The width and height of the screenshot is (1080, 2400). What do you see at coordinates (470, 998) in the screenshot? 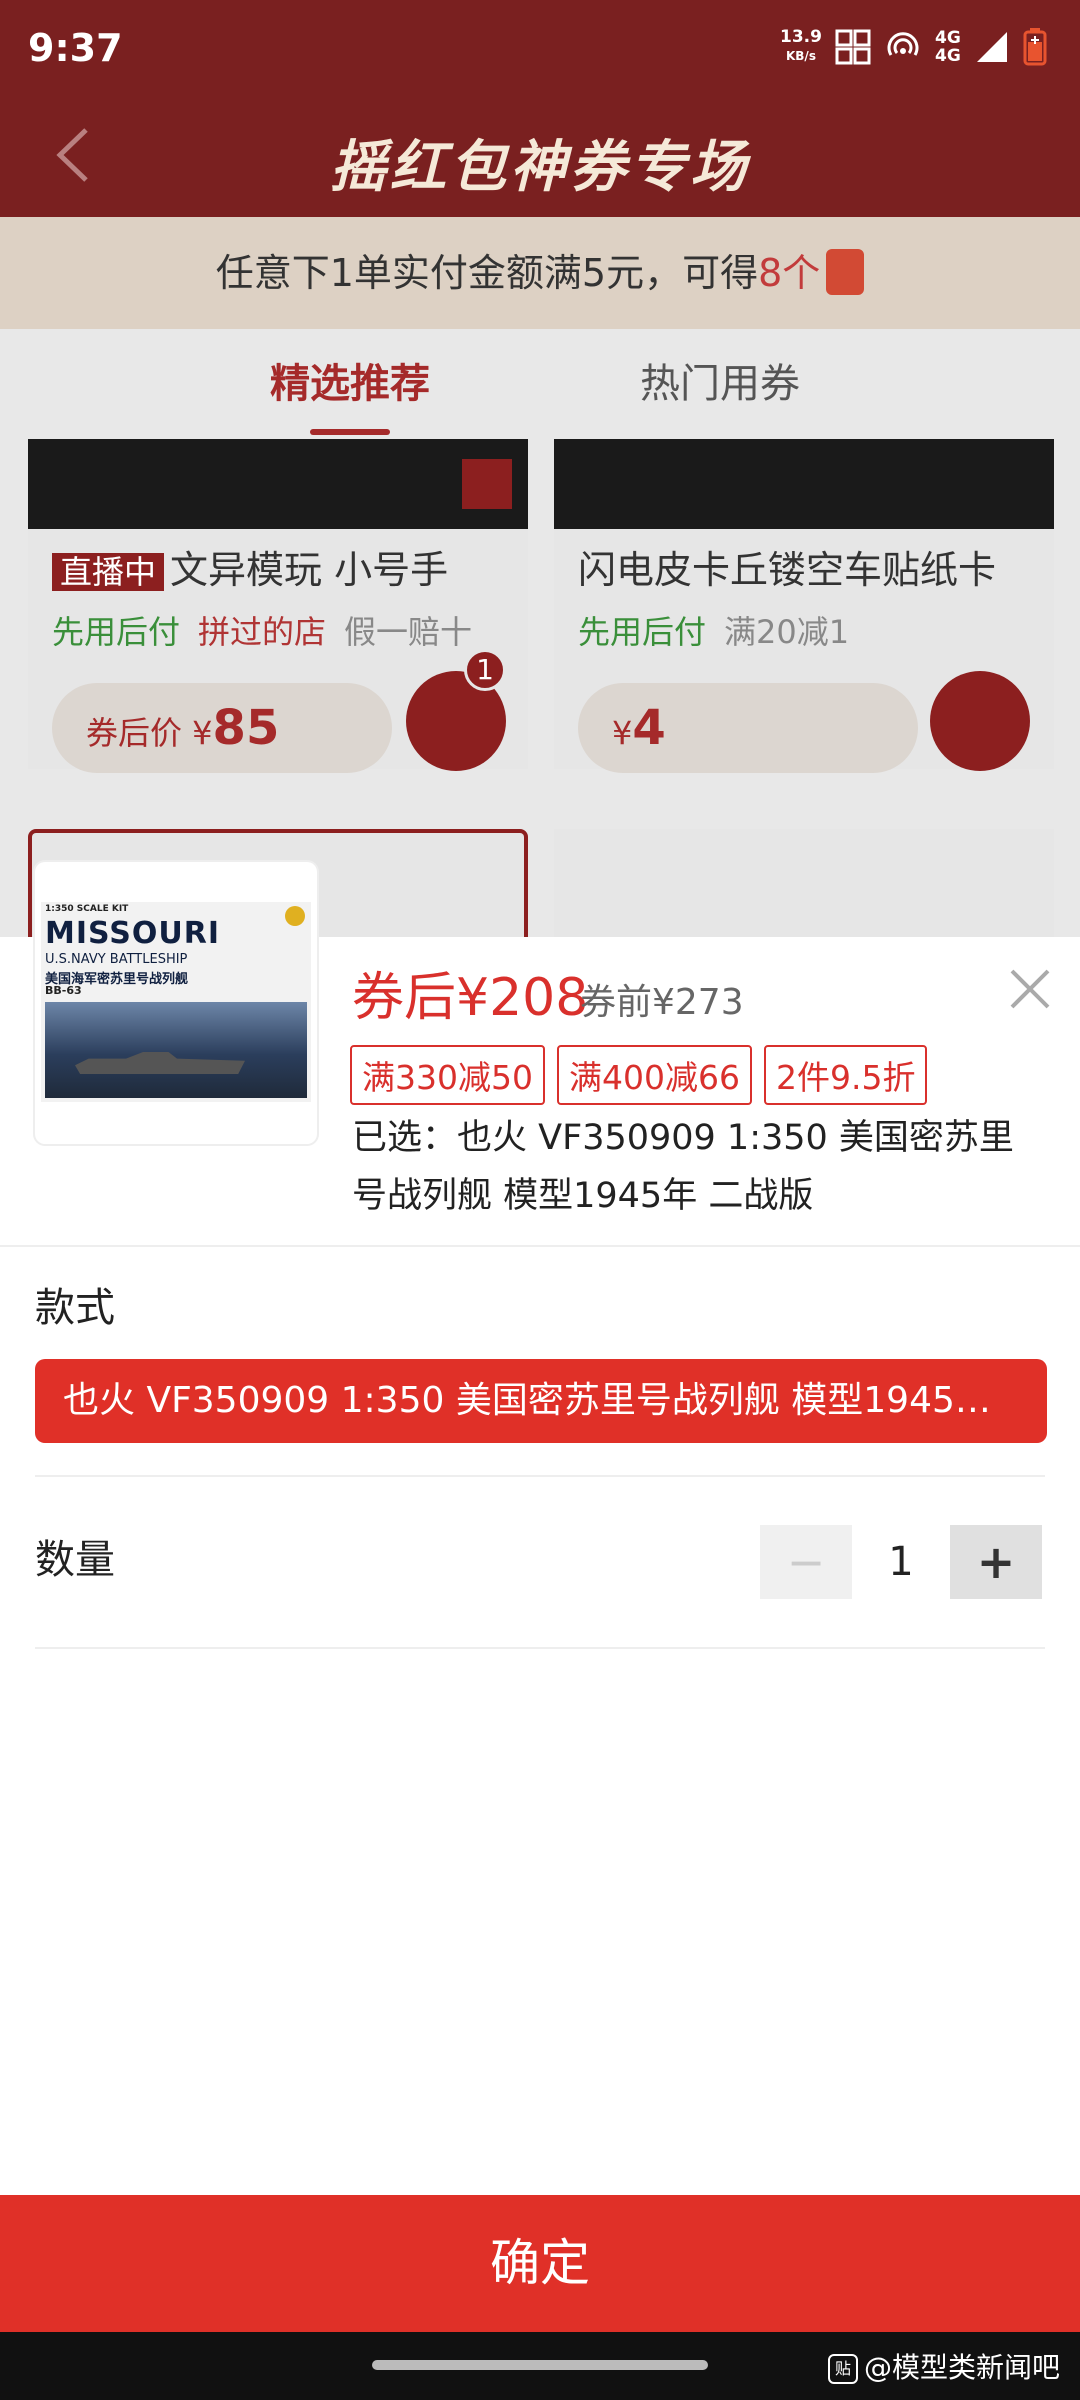
I see `price-after-coupon: 券后¥208` at bounding box center [470, 998].